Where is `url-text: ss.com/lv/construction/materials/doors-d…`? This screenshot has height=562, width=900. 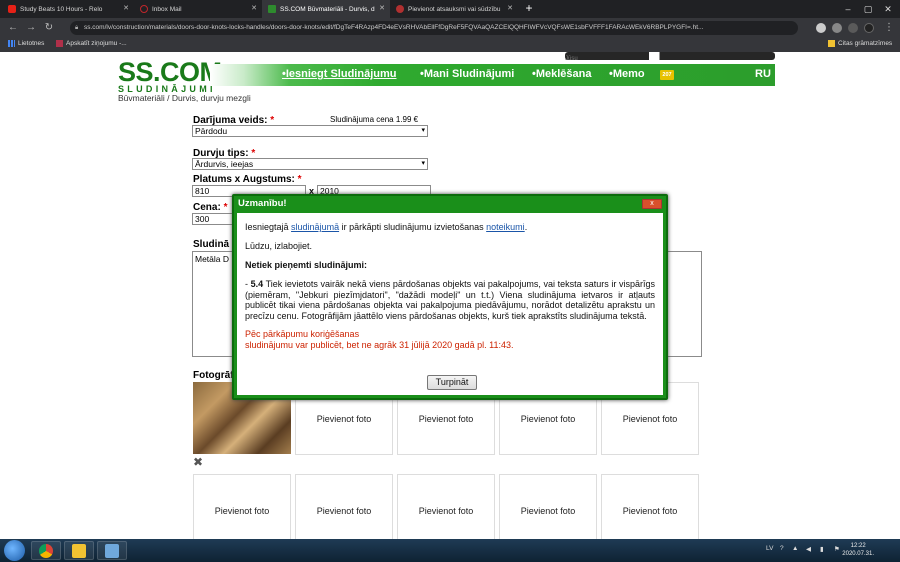
url-text: ss.com/lv/construction/materials/doors-d… is located at coordinates (394, 27).